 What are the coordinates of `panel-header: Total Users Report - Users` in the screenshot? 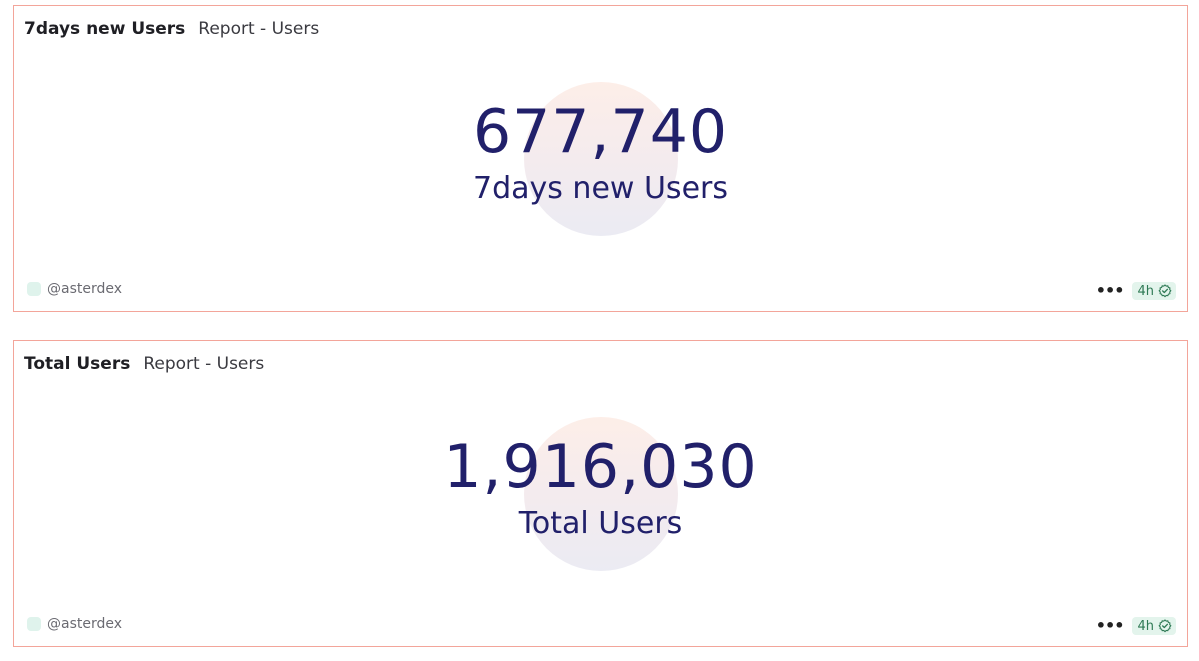 It's located at (144, 364).